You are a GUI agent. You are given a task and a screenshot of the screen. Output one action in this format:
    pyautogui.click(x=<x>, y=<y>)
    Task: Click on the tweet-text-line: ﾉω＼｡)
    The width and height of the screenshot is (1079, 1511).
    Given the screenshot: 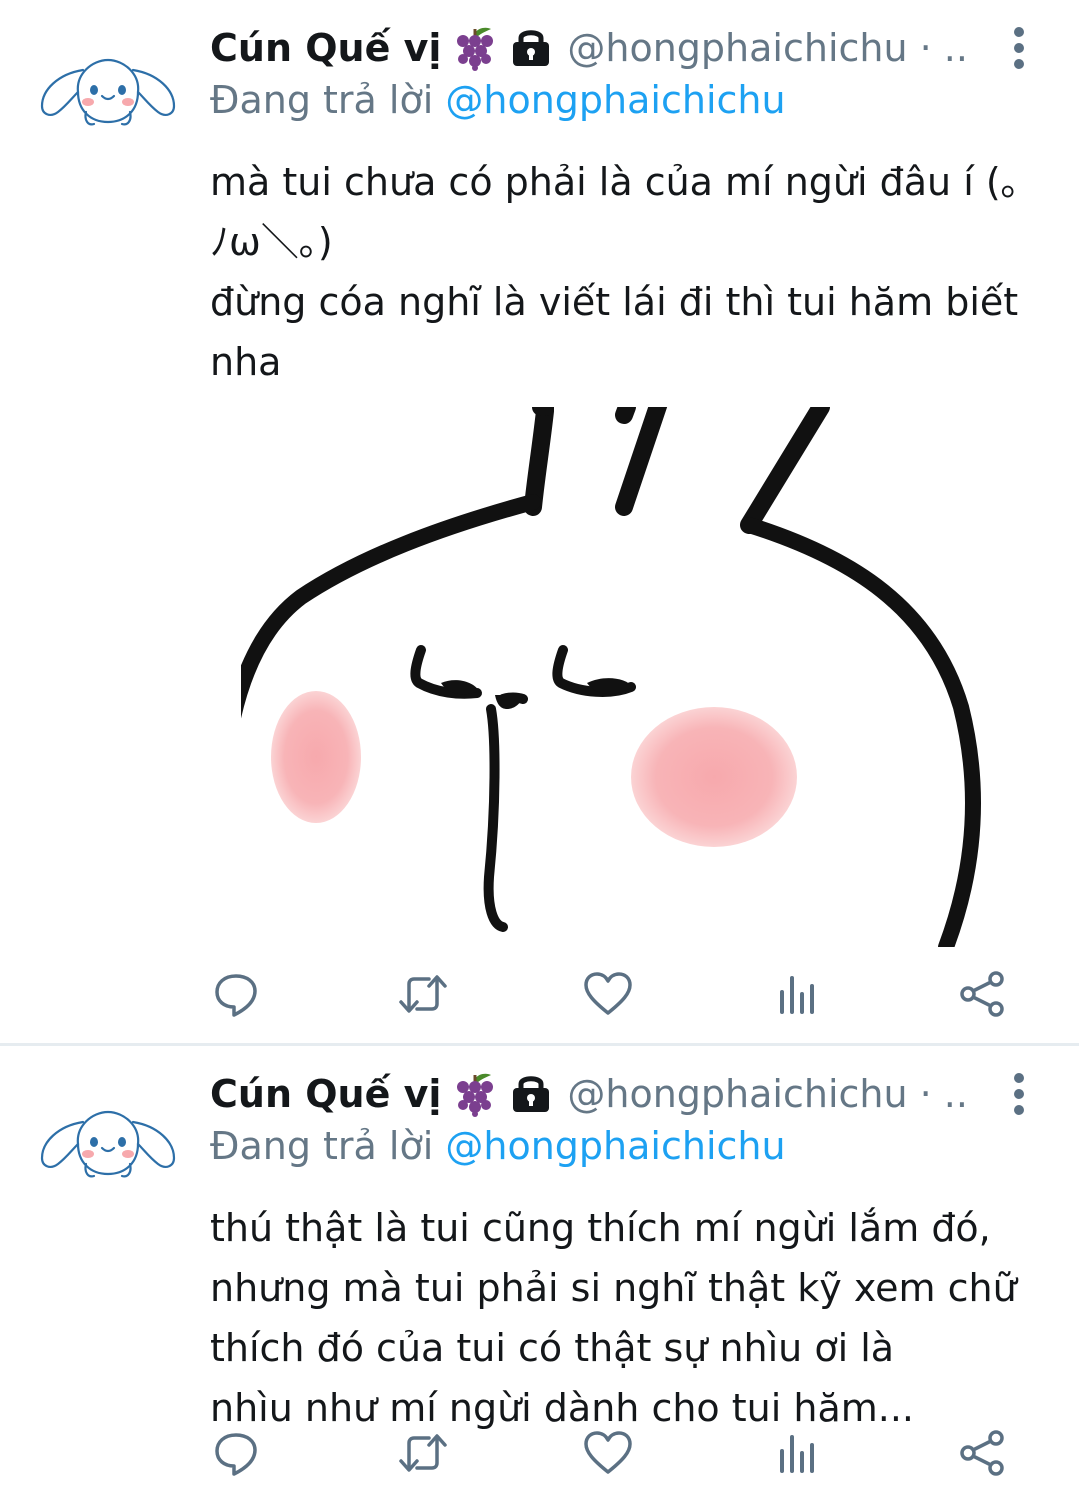 What is the action you would take?
    pyautogui.click(x=271, y=242)
    